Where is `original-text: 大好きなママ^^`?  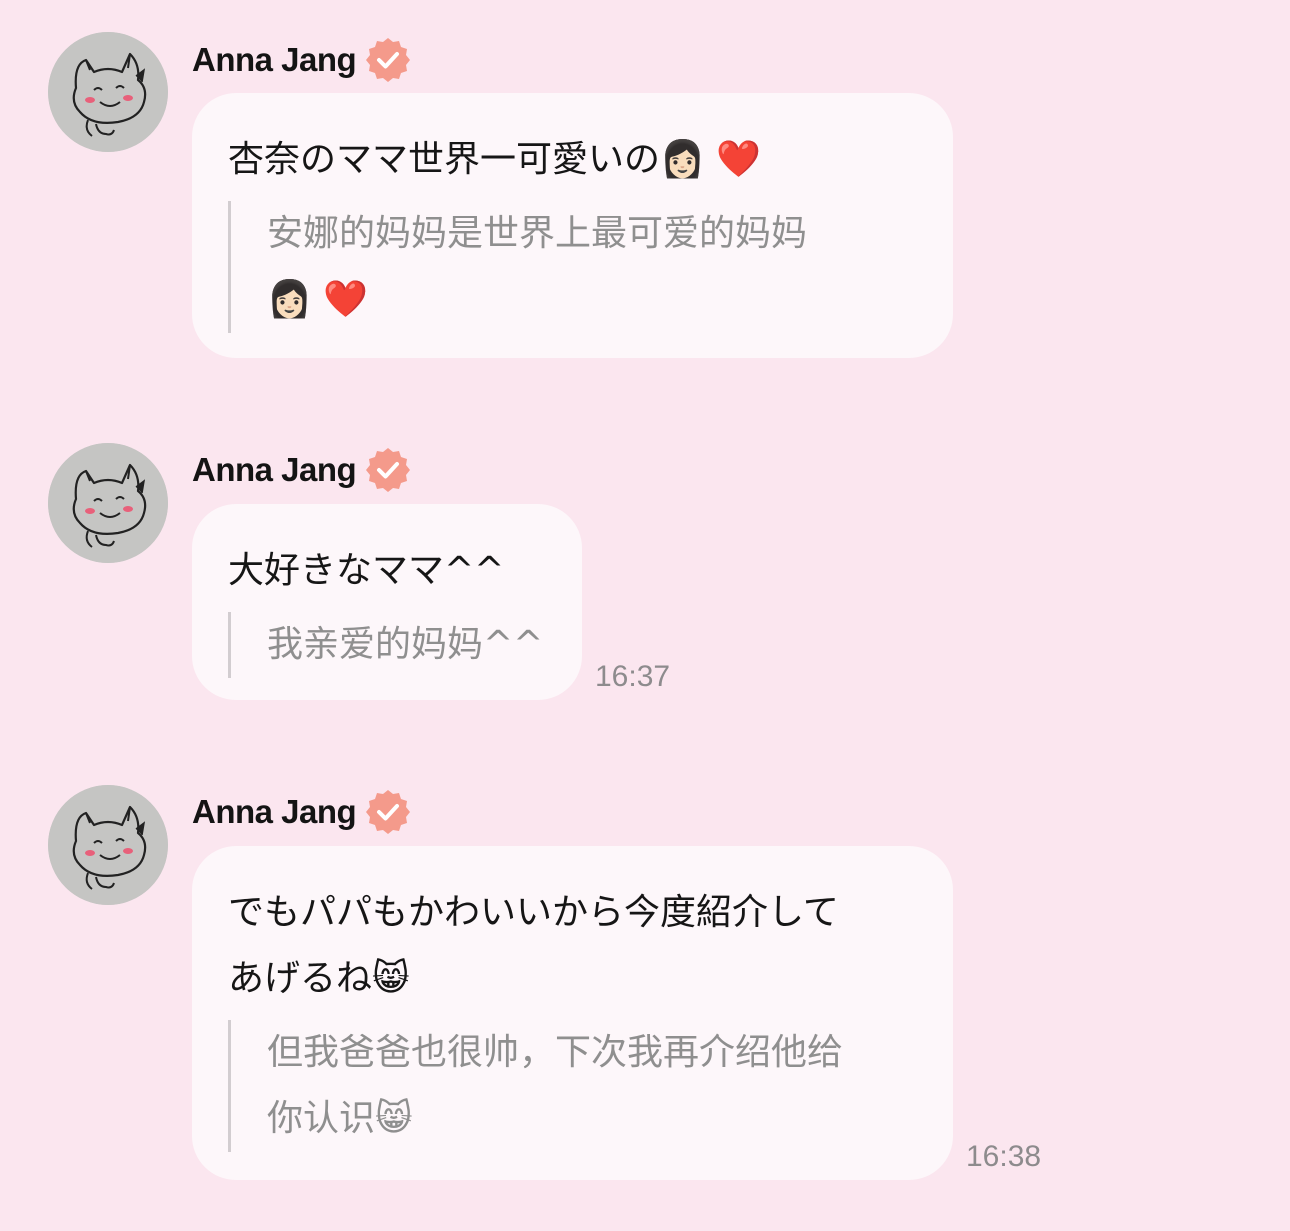
original-text: 大好きなママ^^ is located at coordinates (366, 570).